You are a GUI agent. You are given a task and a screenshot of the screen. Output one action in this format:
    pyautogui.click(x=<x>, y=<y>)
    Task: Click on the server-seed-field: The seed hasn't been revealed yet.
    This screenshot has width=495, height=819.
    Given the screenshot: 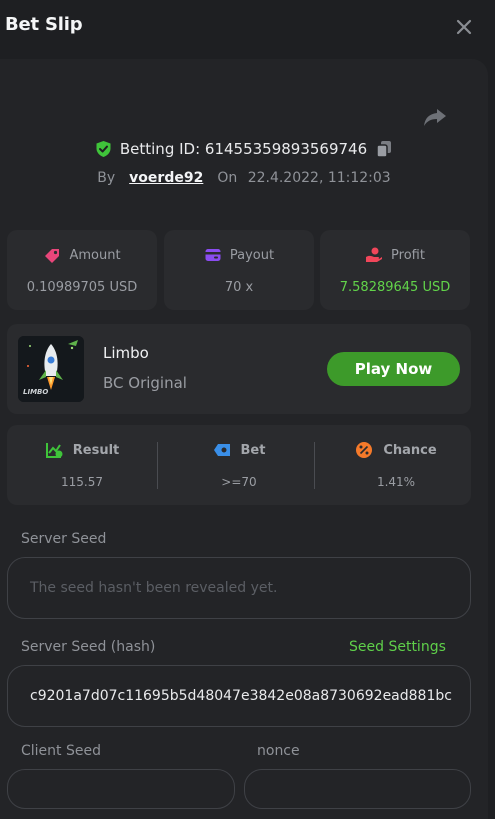 What is the action you would take?
    pyautogui.click(x=239, y=588)
    